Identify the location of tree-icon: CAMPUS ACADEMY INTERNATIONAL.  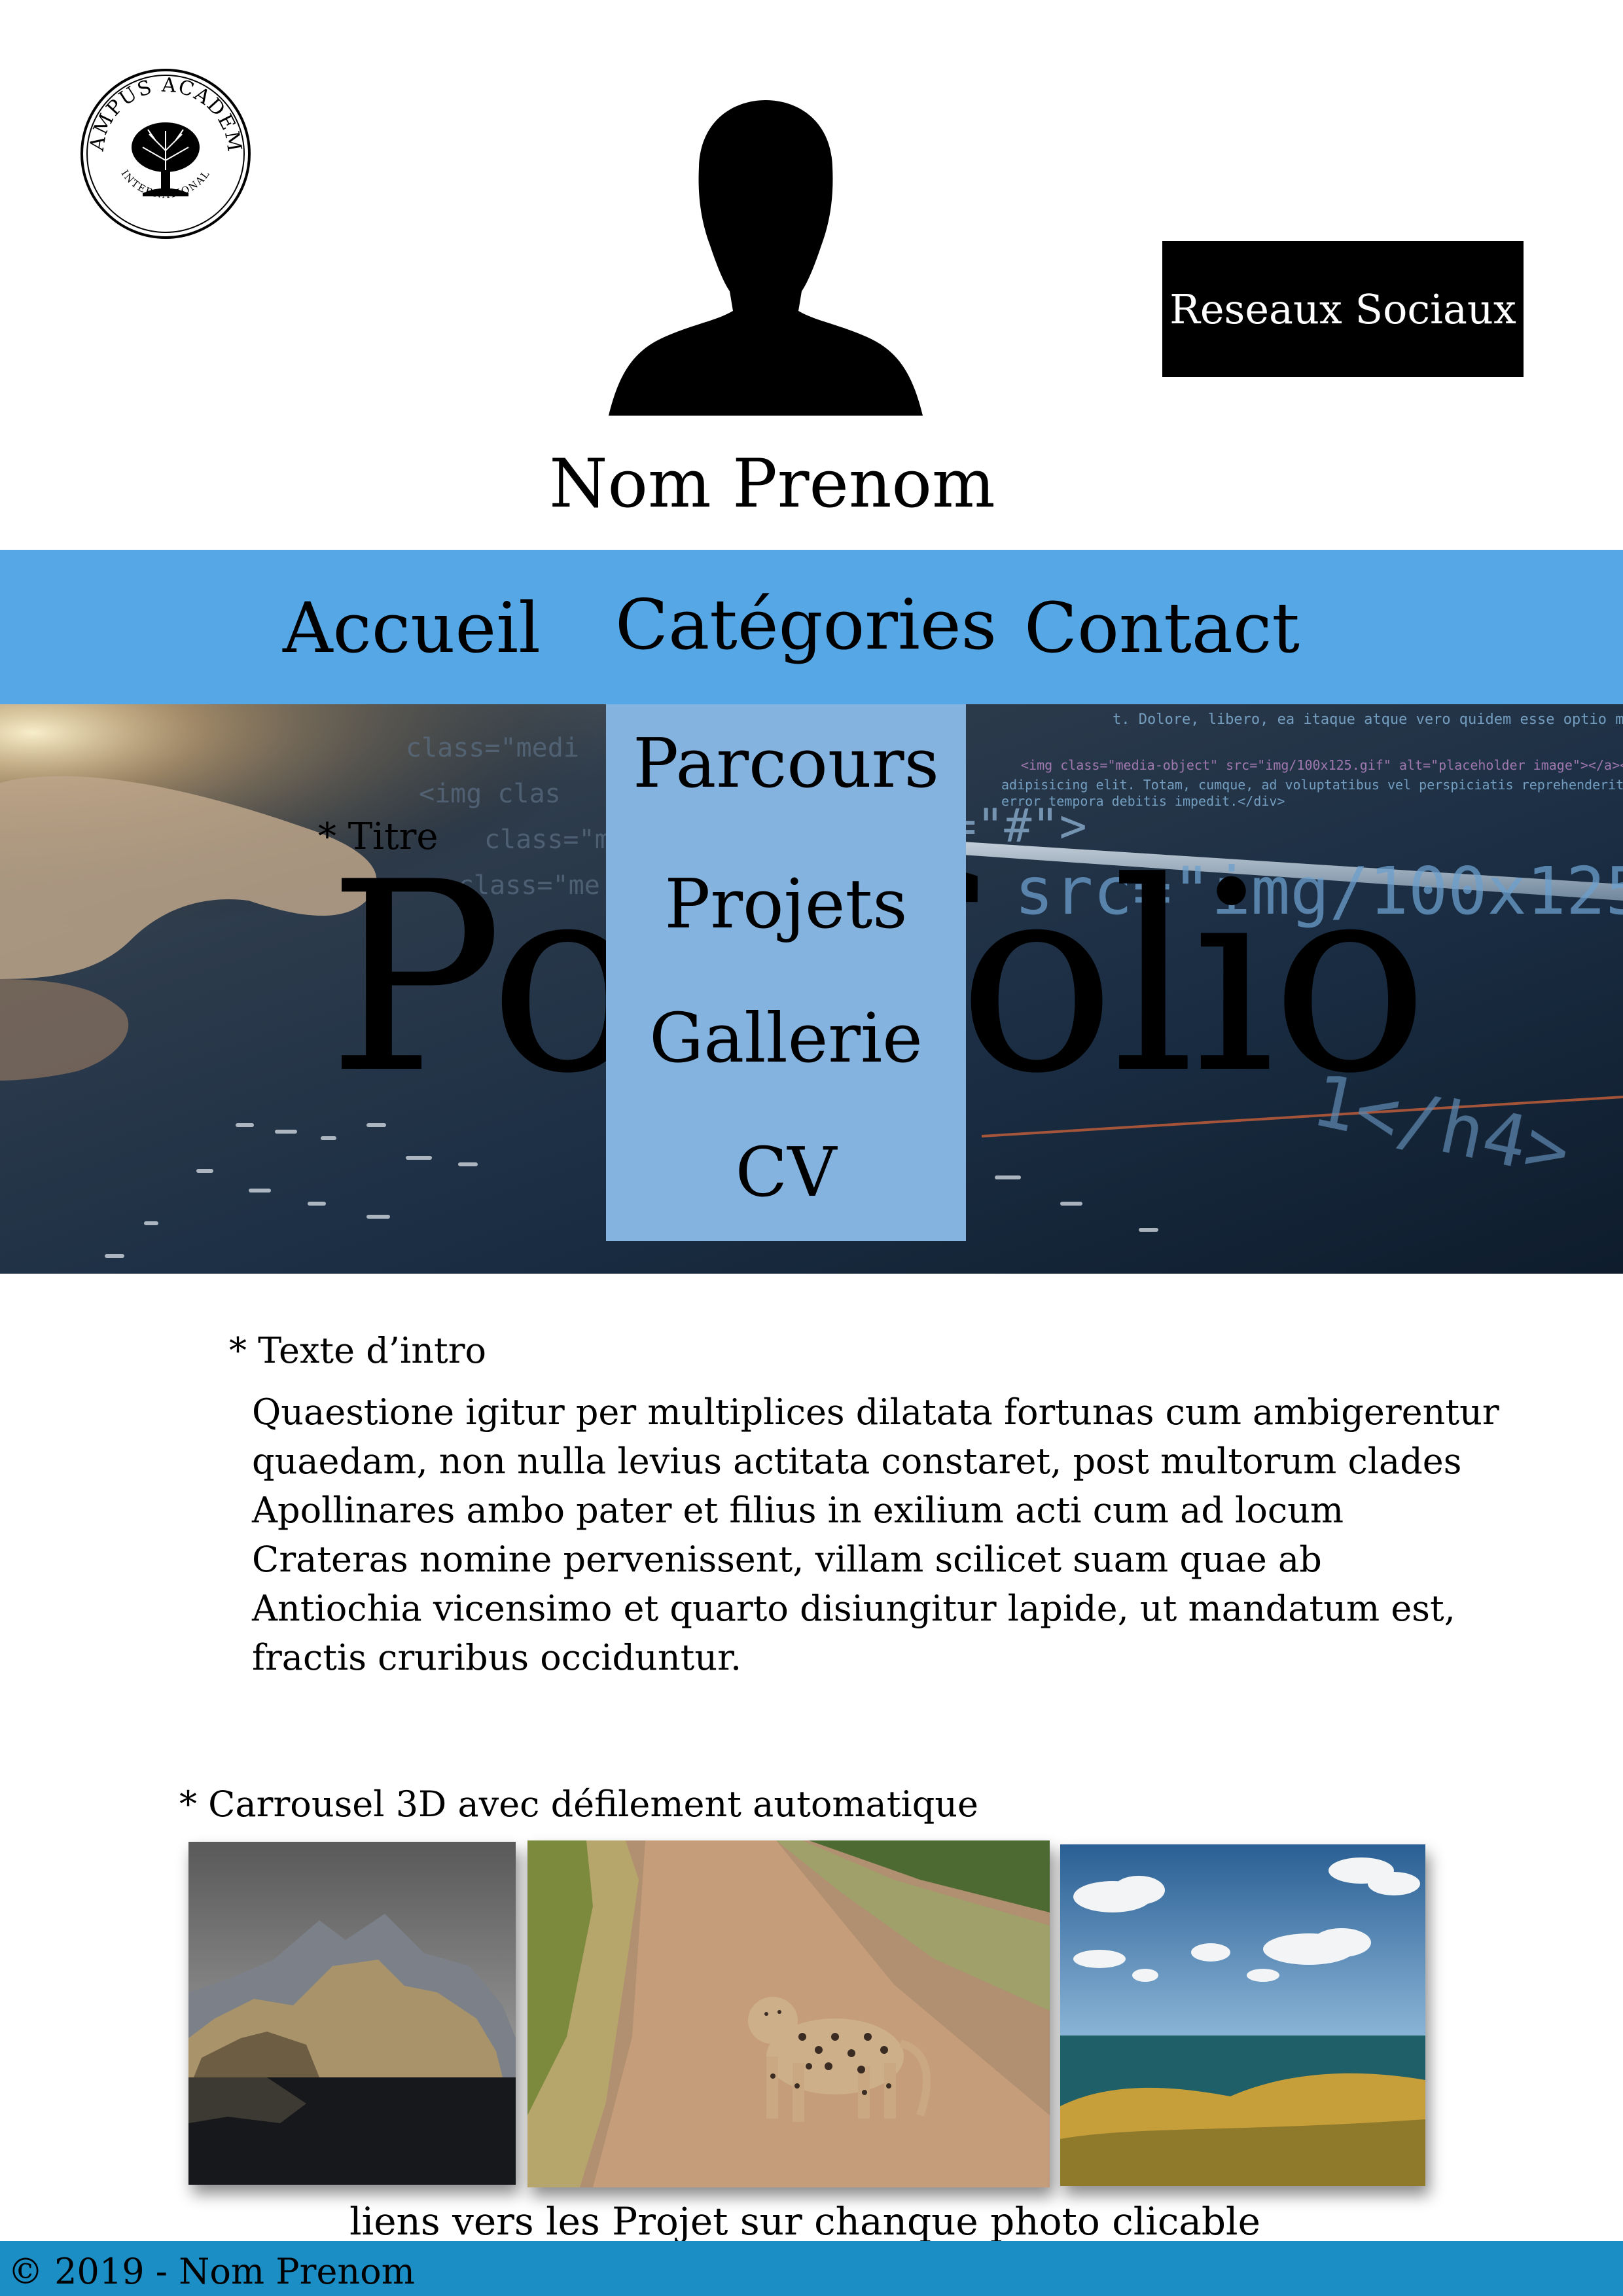
(160, 143).